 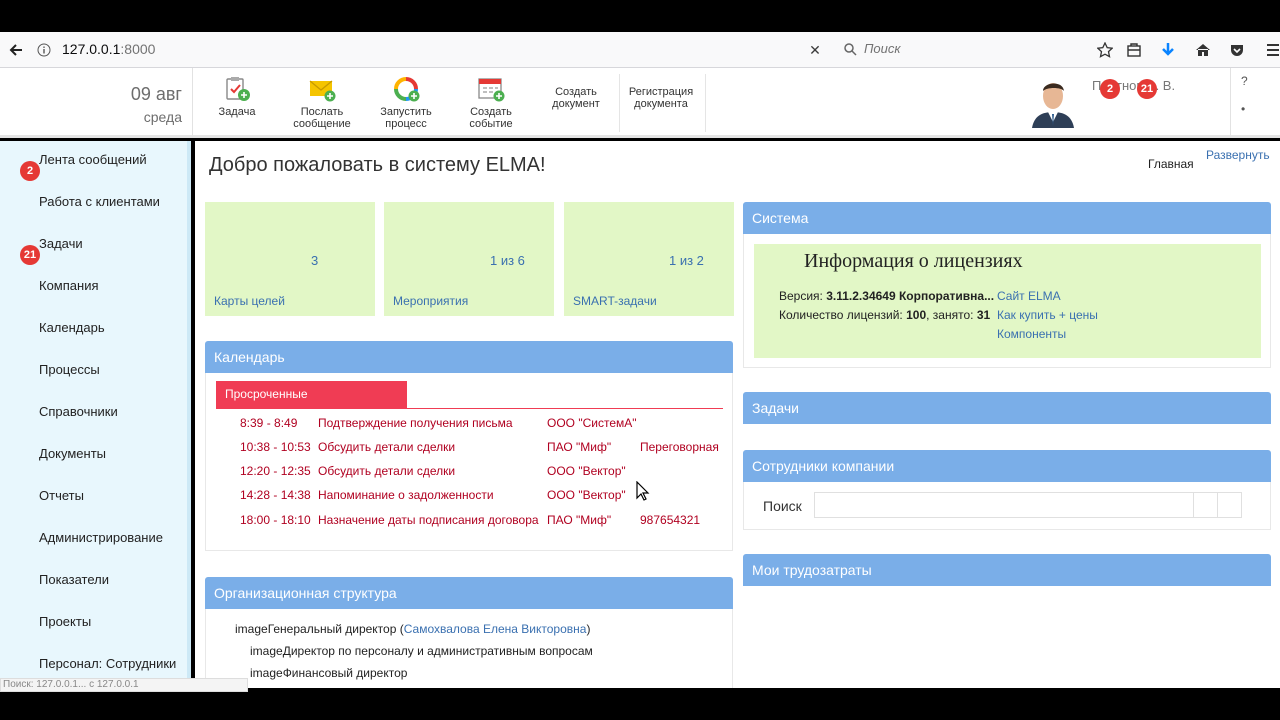 I want to click on tile-smart-tasks: 1 из 2 SMART-задачи, so click(x=649, y=259).